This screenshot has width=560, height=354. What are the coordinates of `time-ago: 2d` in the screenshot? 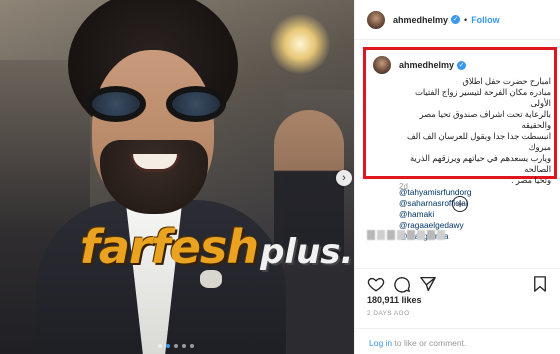 It's located at (403, 186).